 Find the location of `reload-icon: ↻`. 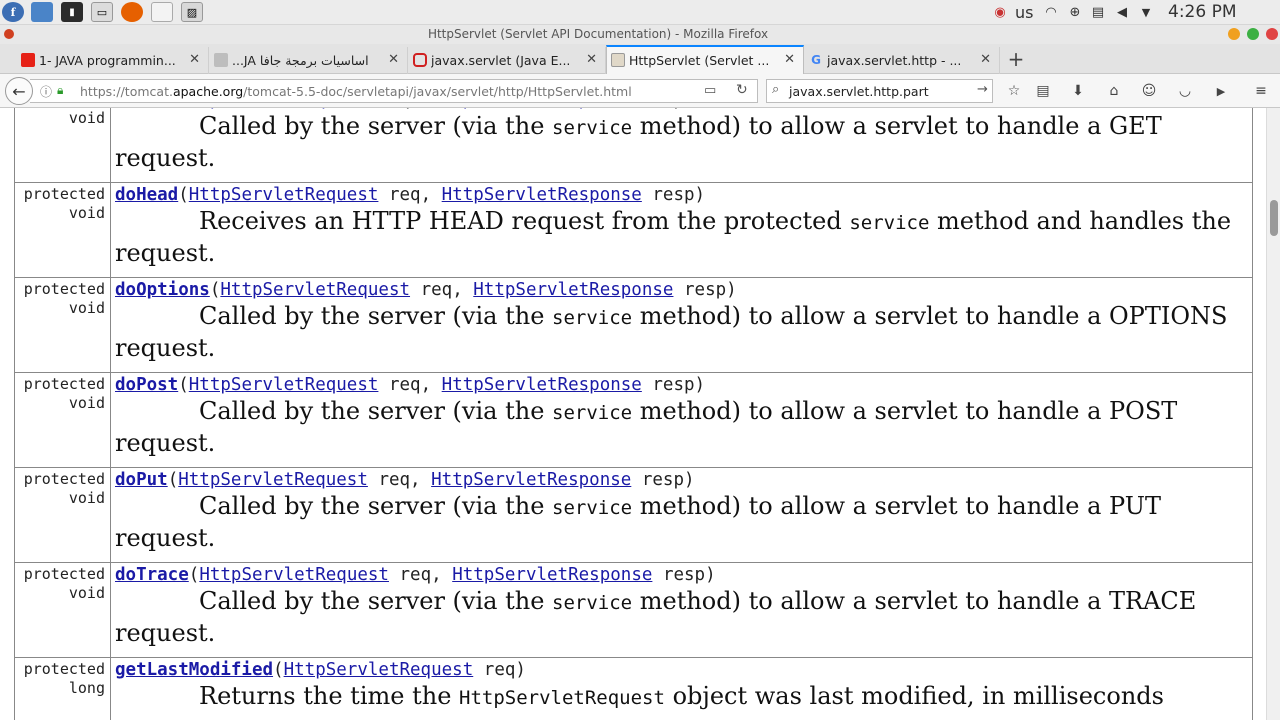

reload-icon: ↻ is located at coordinates (742, 90).